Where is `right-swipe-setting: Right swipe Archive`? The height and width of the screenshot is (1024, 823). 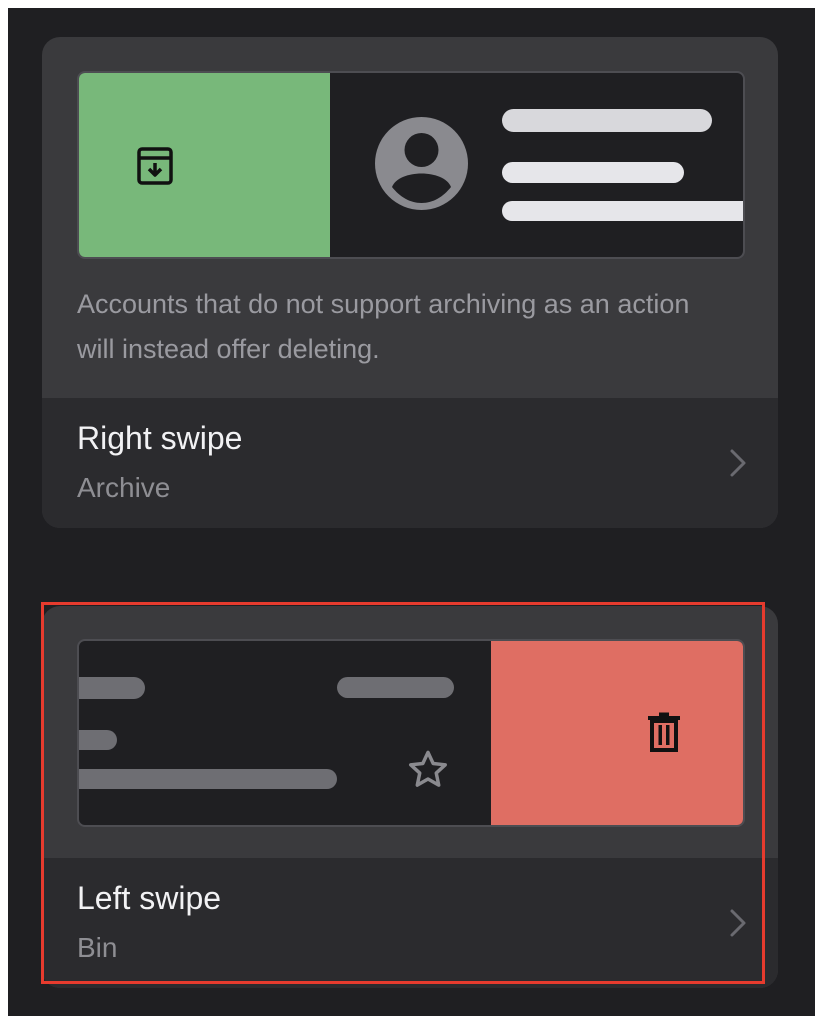
right-swipe-setting: Right swipe Archive is located at coordinates (410, 463).